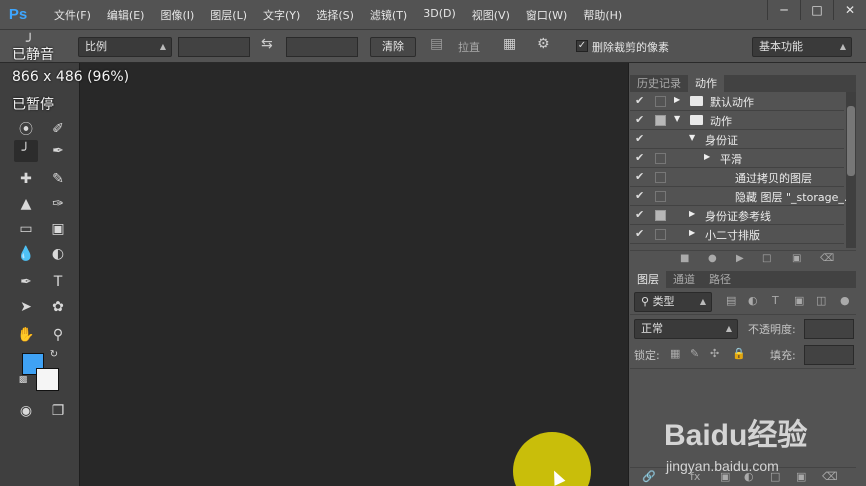 The width and height of the screenshot is (866, 486). Describe the element at coordinates (720, 279) in the screenshot. I see `tab-paths: 路径` at that location.